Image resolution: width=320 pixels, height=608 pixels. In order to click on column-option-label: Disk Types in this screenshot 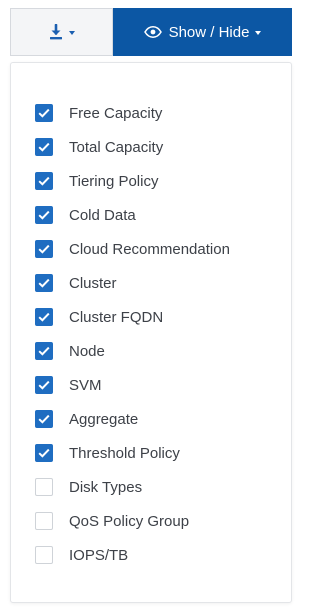, I will do `click(106, 487)`.